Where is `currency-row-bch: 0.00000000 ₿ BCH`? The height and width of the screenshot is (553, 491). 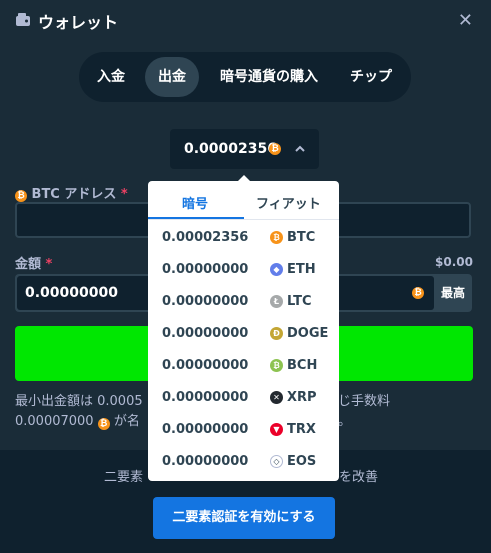
currency-row-bch: 0.00000000 ₿ BCH is located at coordinates (243, 365).